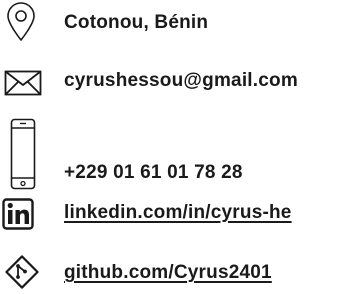  I want to click on contact-linkedin-row: linkedin.com/in/cyrus-he, so click(179, 214).